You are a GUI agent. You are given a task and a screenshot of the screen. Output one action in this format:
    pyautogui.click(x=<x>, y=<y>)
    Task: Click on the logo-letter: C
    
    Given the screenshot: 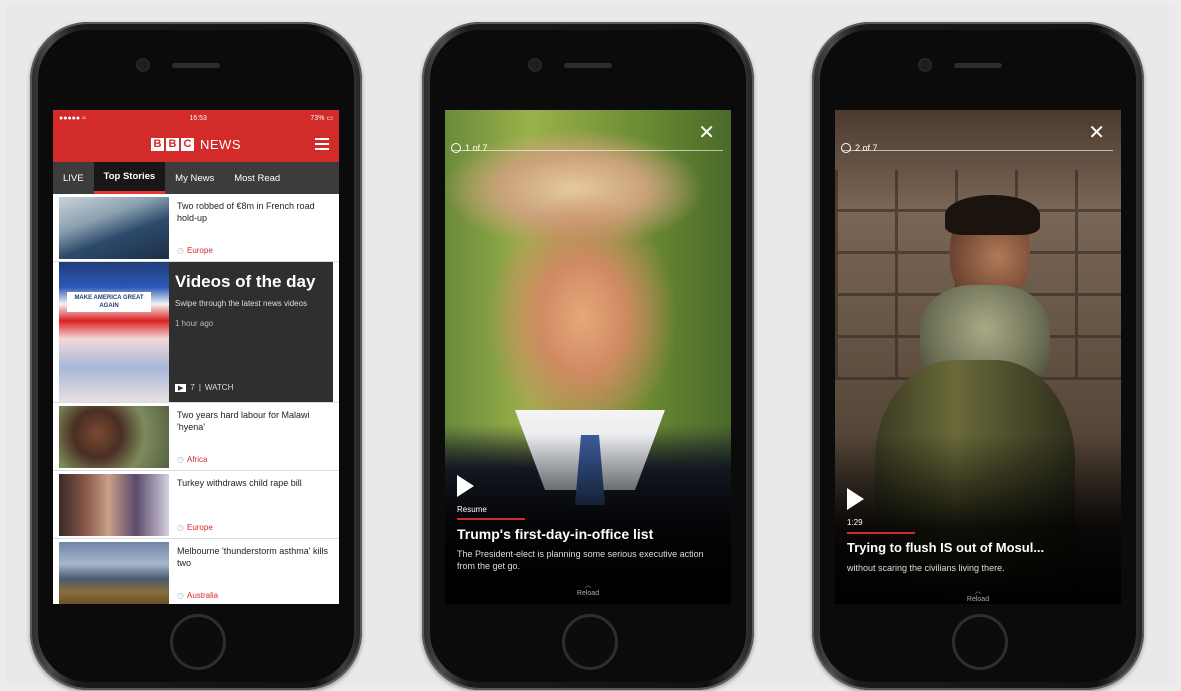 What is the action you would take?
    pyautogui.click(x=187, y=144)
    